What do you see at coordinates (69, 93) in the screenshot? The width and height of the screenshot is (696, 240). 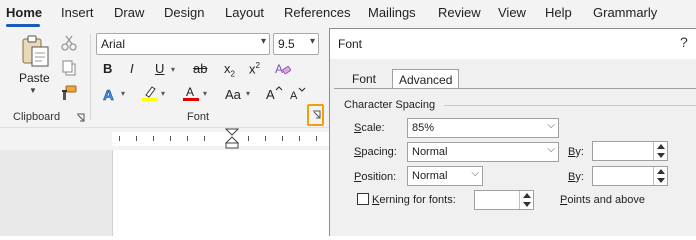 I see `format-painter-icon` at bounding box center [69, 93].